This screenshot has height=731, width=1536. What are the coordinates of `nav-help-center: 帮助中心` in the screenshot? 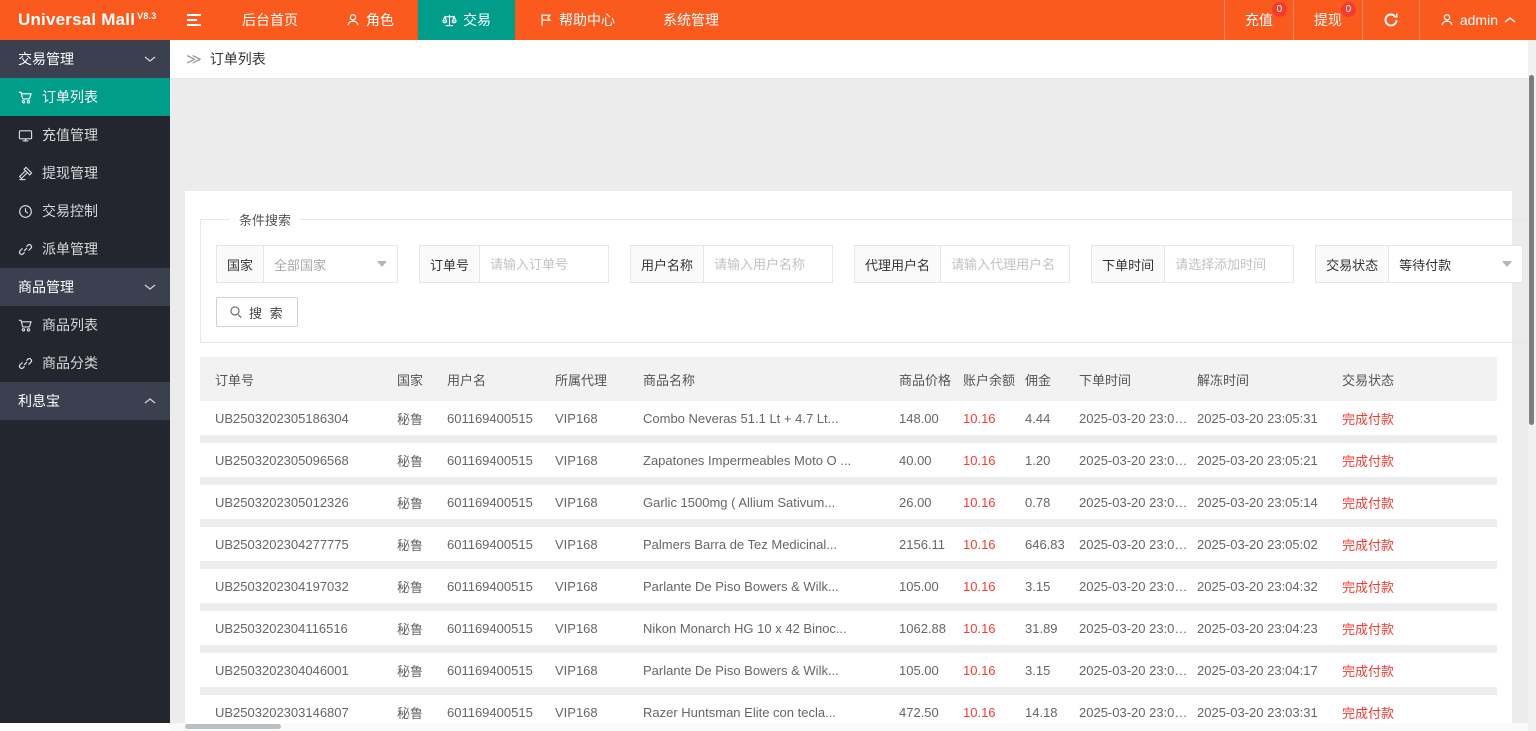 It's located at (577, 20).